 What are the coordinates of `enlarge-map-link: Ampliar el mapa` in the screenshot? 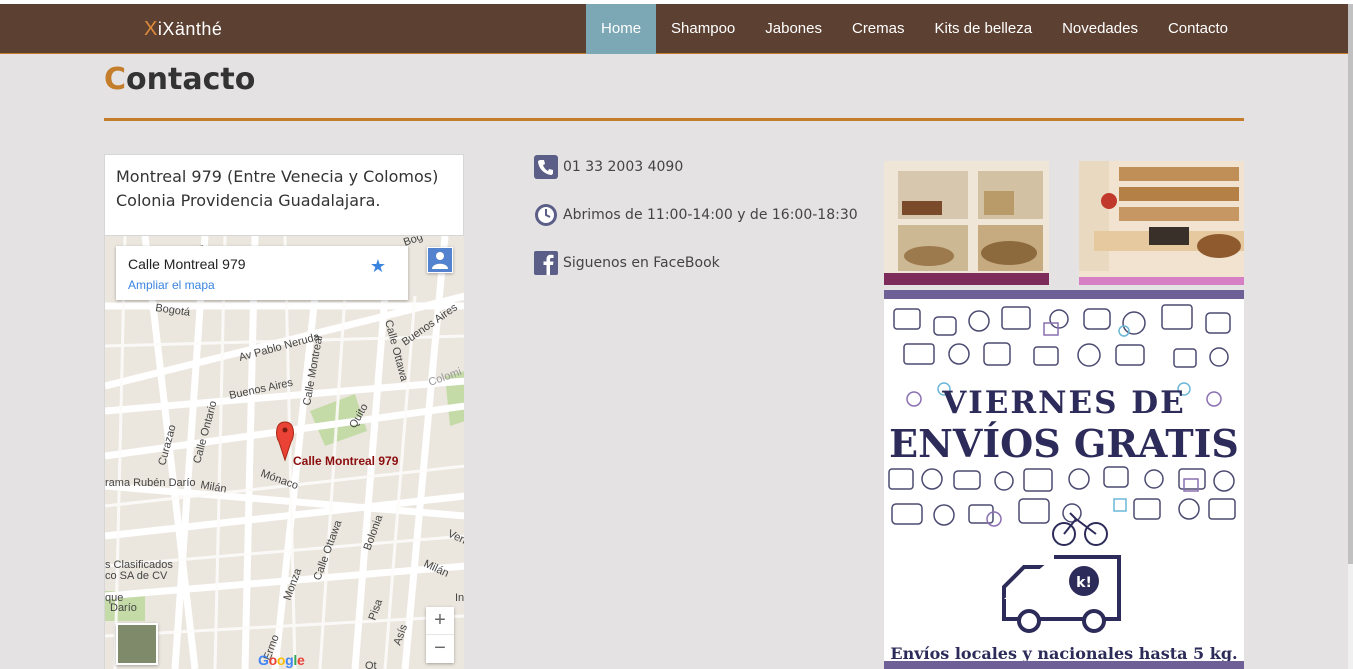 It's located at (171, 285).